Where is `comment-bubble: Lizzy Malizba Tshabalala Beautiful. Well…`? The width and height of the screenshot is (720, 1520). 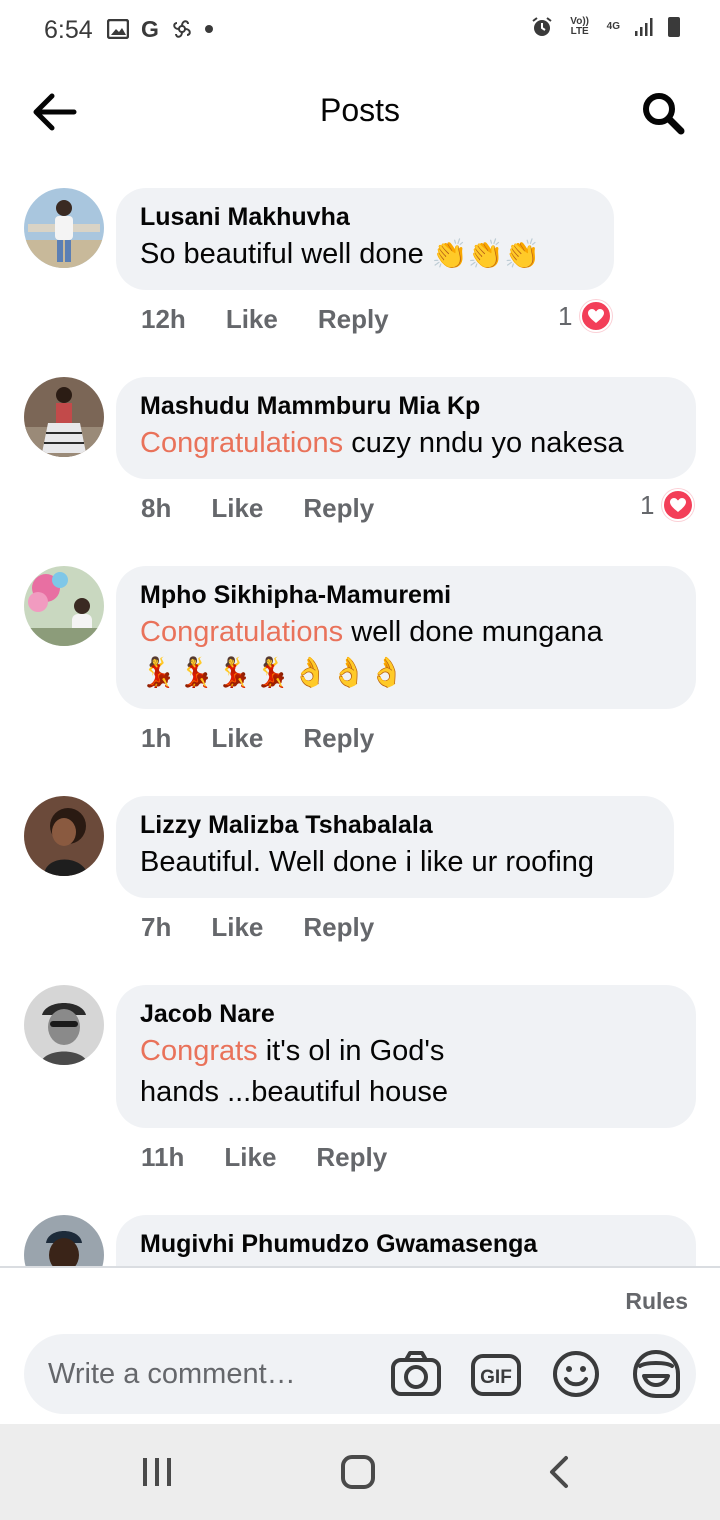
comment-bubble: Lizzy Malizba Tshabalala Beautiful. Well… is located at coordinates (395, 847).